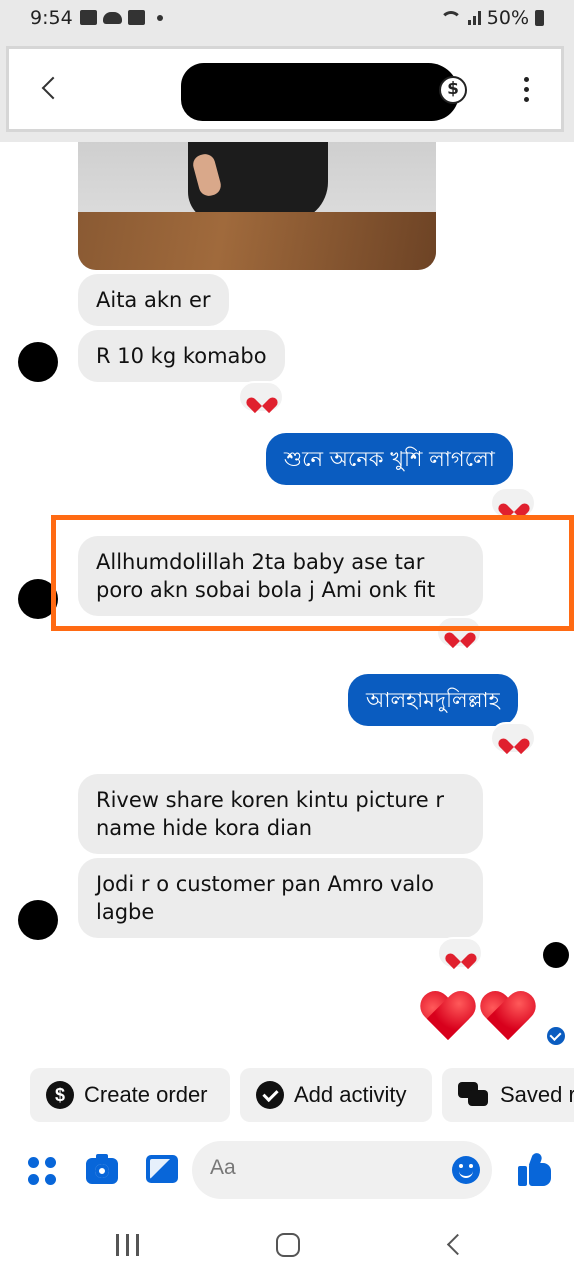 The image size is (574, 1280). Describe the element at coordinates (280, 898) in the screenshot. I see `message-bubble-incoming: Jodi r o customer pan Amro valo lagbe` at that location.